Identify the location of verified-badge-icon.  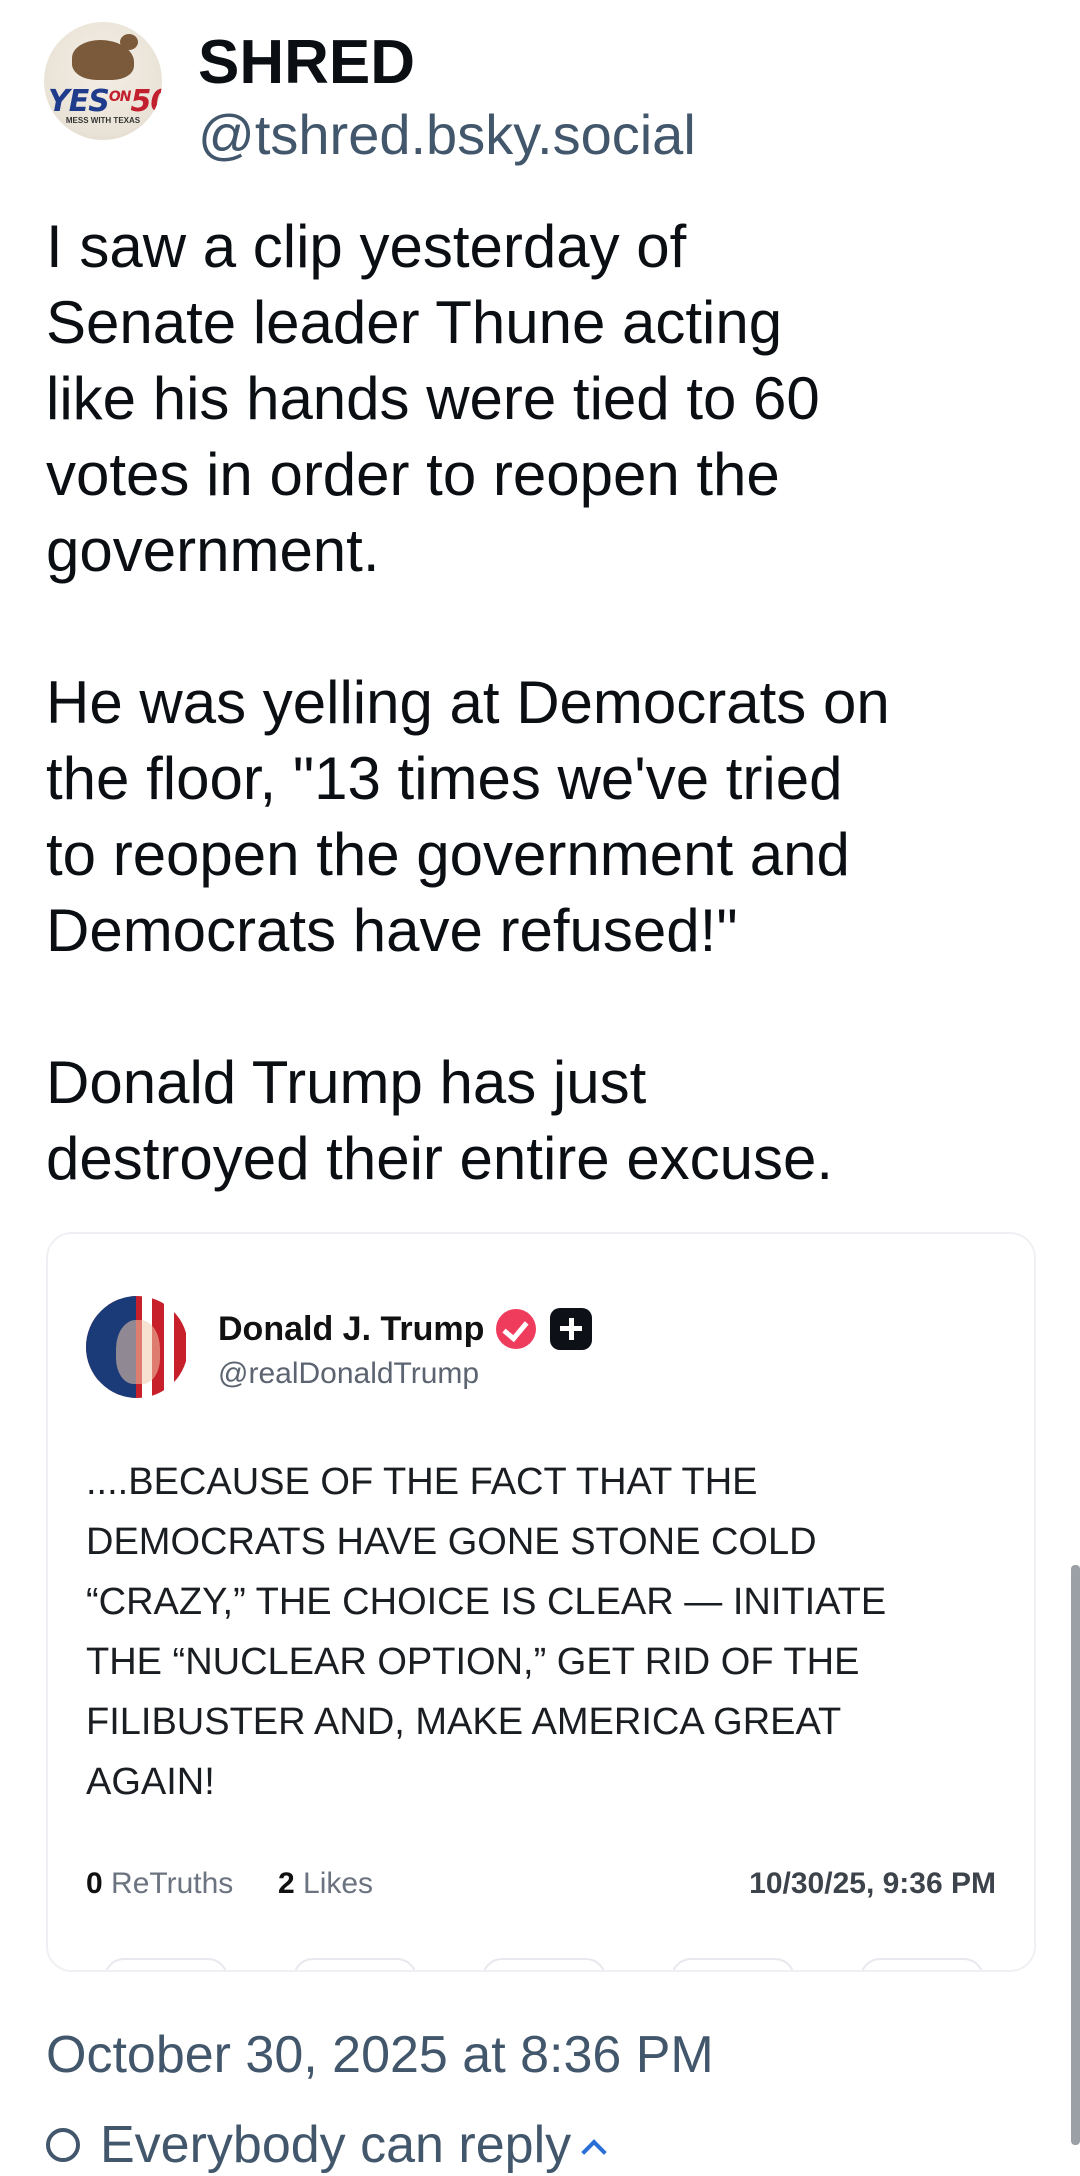
(516, 1329).